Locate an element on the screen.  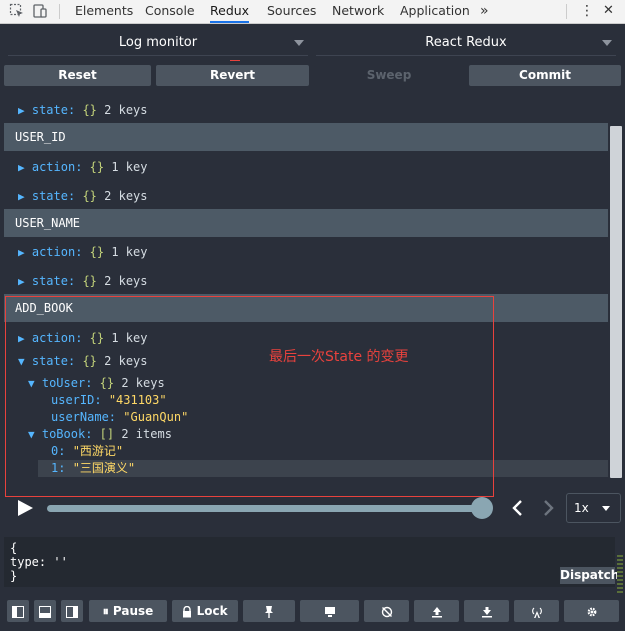
play-icon is located at coordinates (25, 508).